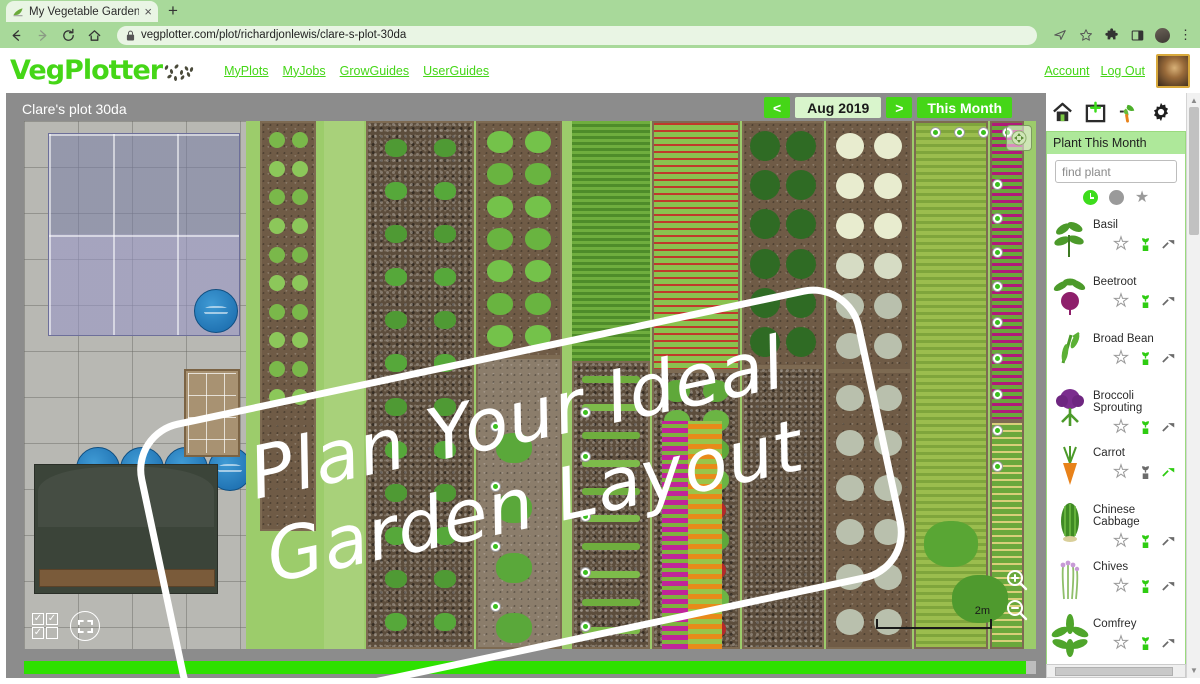 The image size is (1200, 684). What do you see at coordinates (1194, 100) in the screenshot?
I see `scroll-up-icon: ▲` at bounding box center [1194, 100].